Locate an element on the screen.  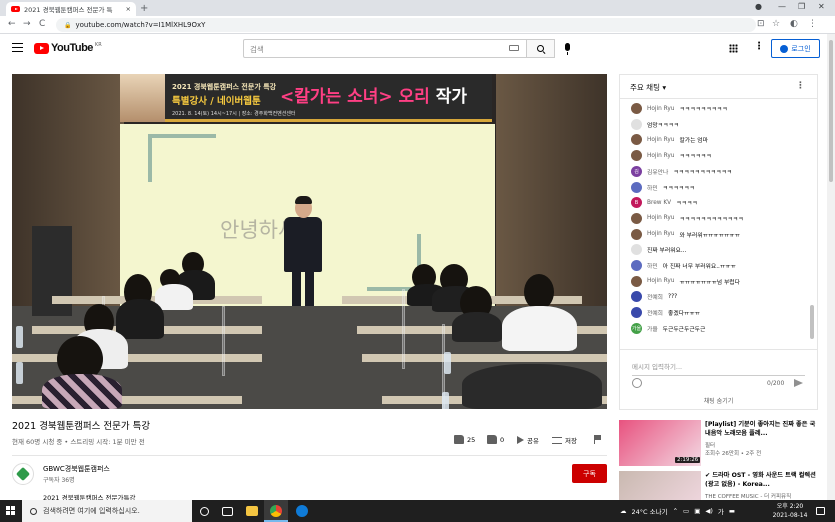
browser-tab: 2021 경북웹툰캠퍼스 전문가 특 × is located at coordinates (71, 9).